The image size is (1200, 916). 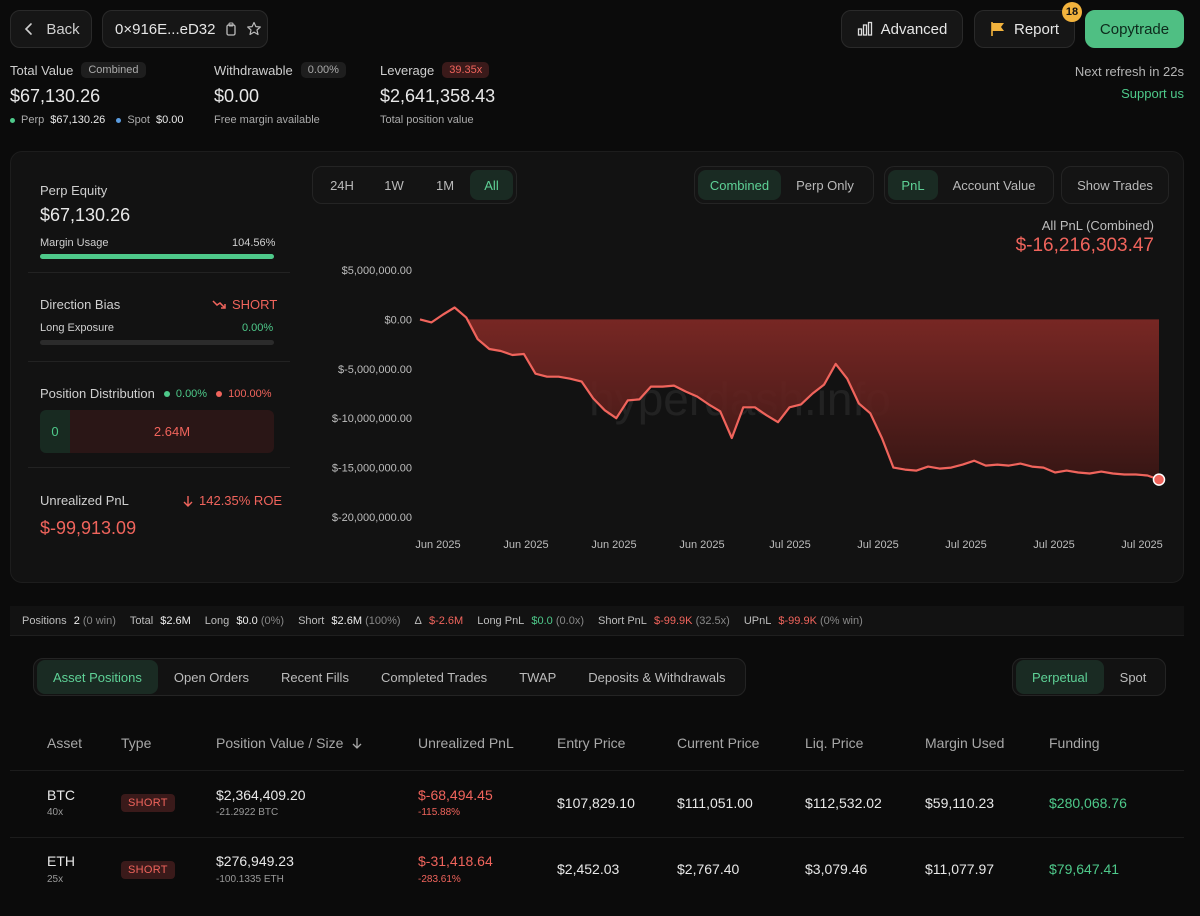 I want to click on back-button: Back, so click(x=51, y=29).